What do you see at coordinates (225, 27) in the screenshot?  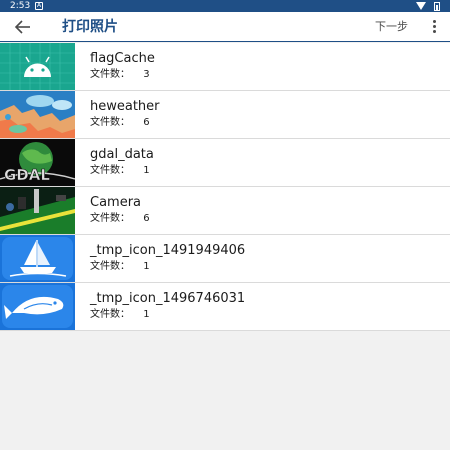 I see `app-toolbar: 打印照片 下一步` at bounding box center [225, 27].